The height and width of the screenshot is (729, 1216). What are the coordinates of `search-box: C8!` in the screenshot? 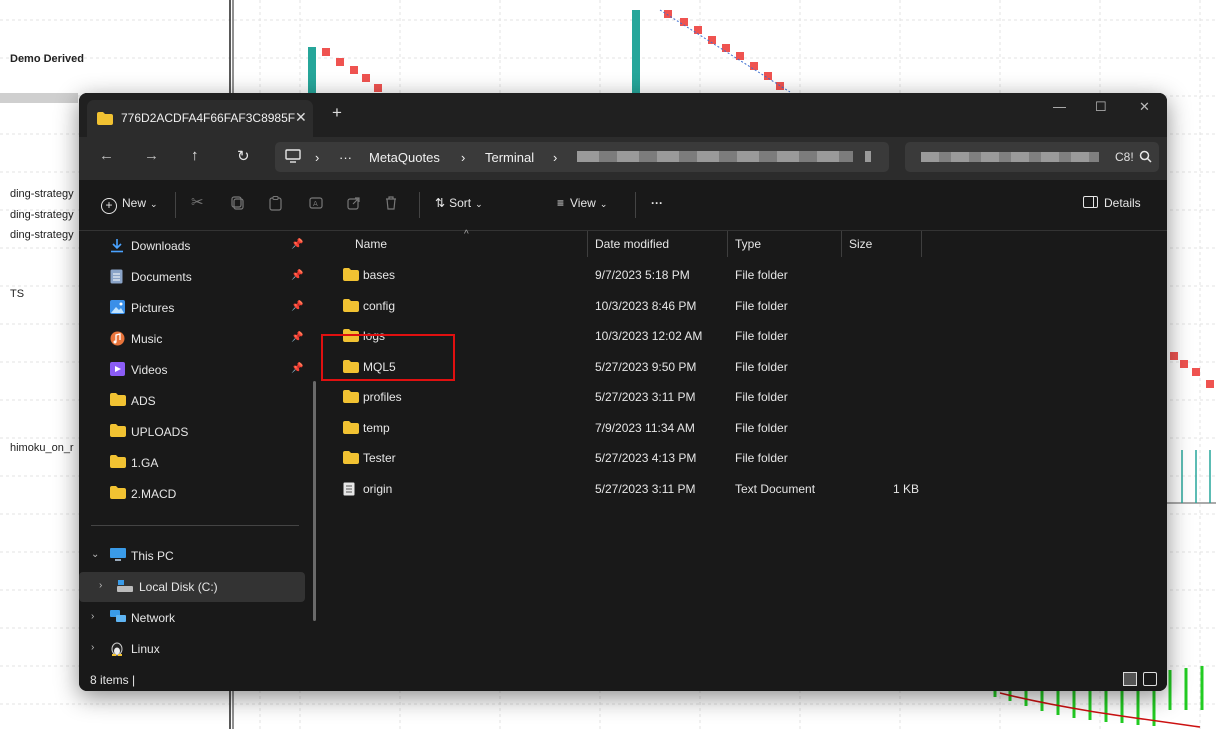 It's located at (1032, 157).